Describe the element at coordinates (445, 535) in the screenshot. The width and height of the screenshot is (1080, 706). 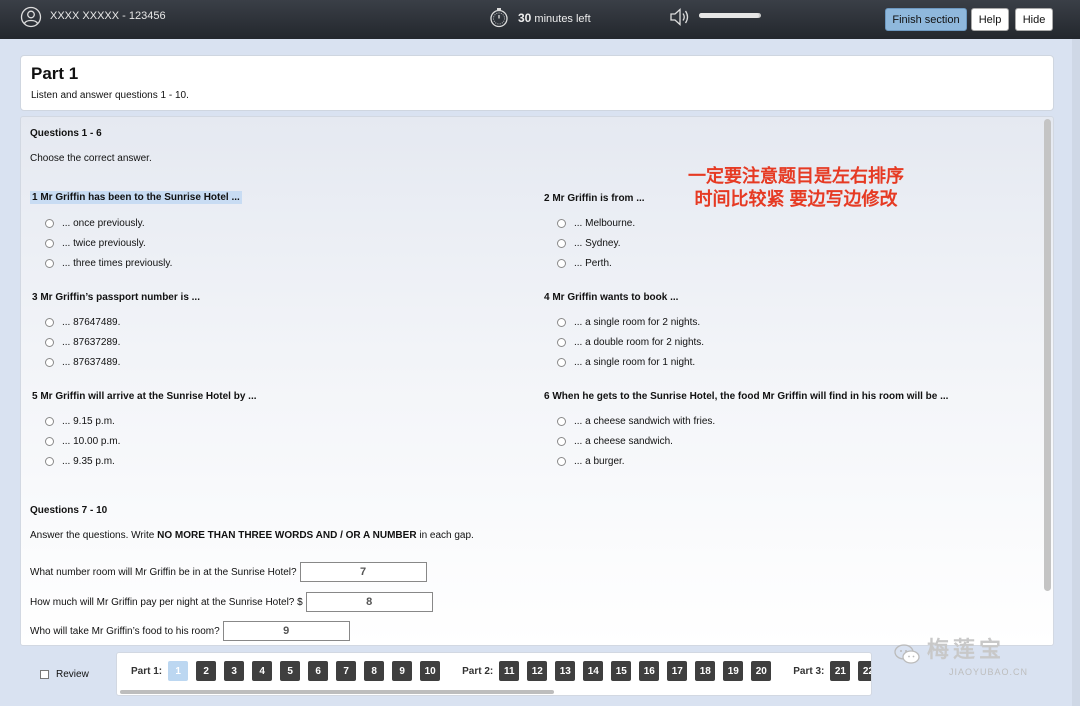
I see `instruction-text: in each gap.` at that location.